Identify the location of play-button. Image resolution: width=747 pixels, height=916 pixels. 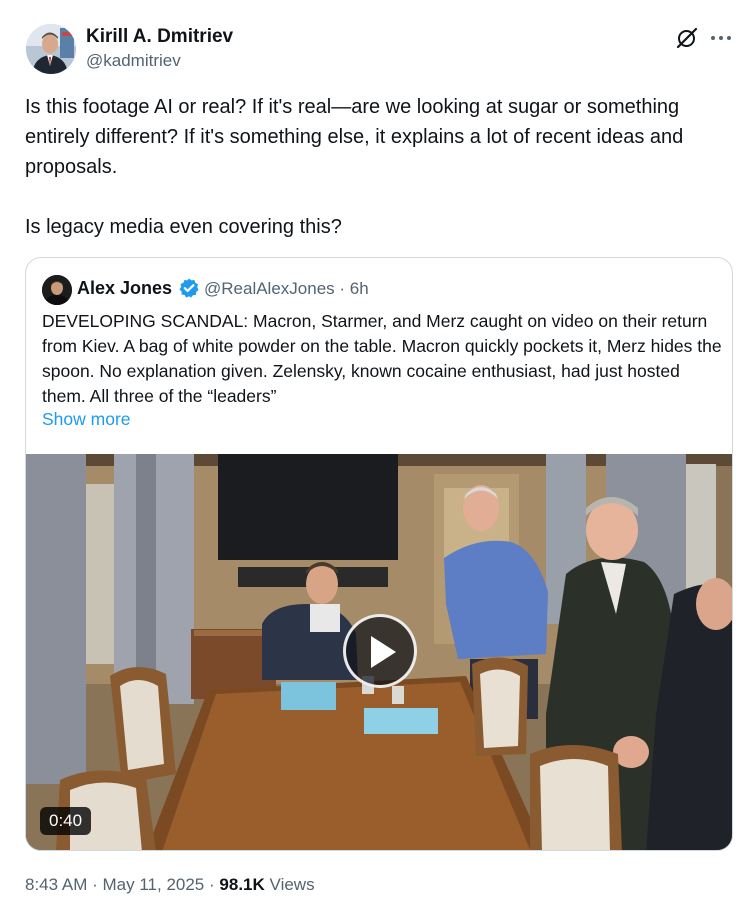
(380, 651).